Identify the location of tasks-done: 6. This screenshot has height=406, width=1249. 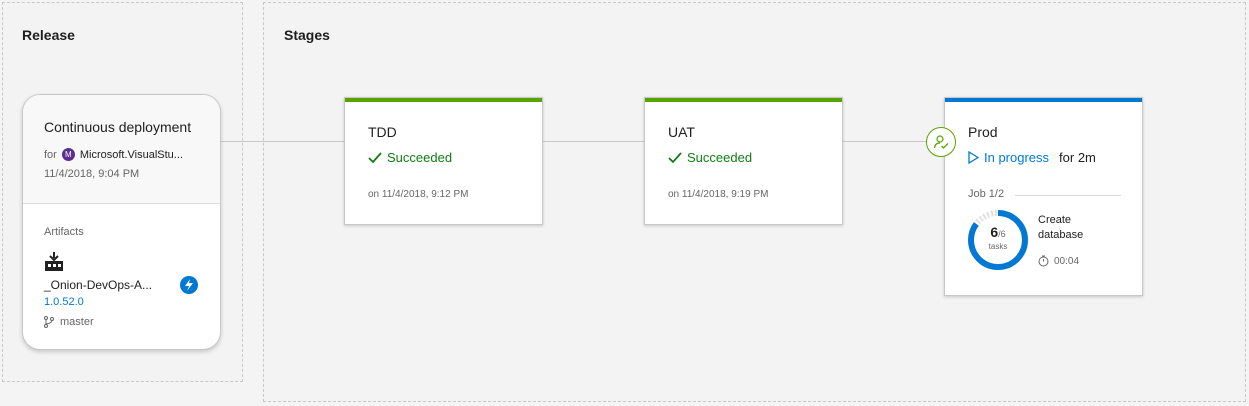
(994, 232).